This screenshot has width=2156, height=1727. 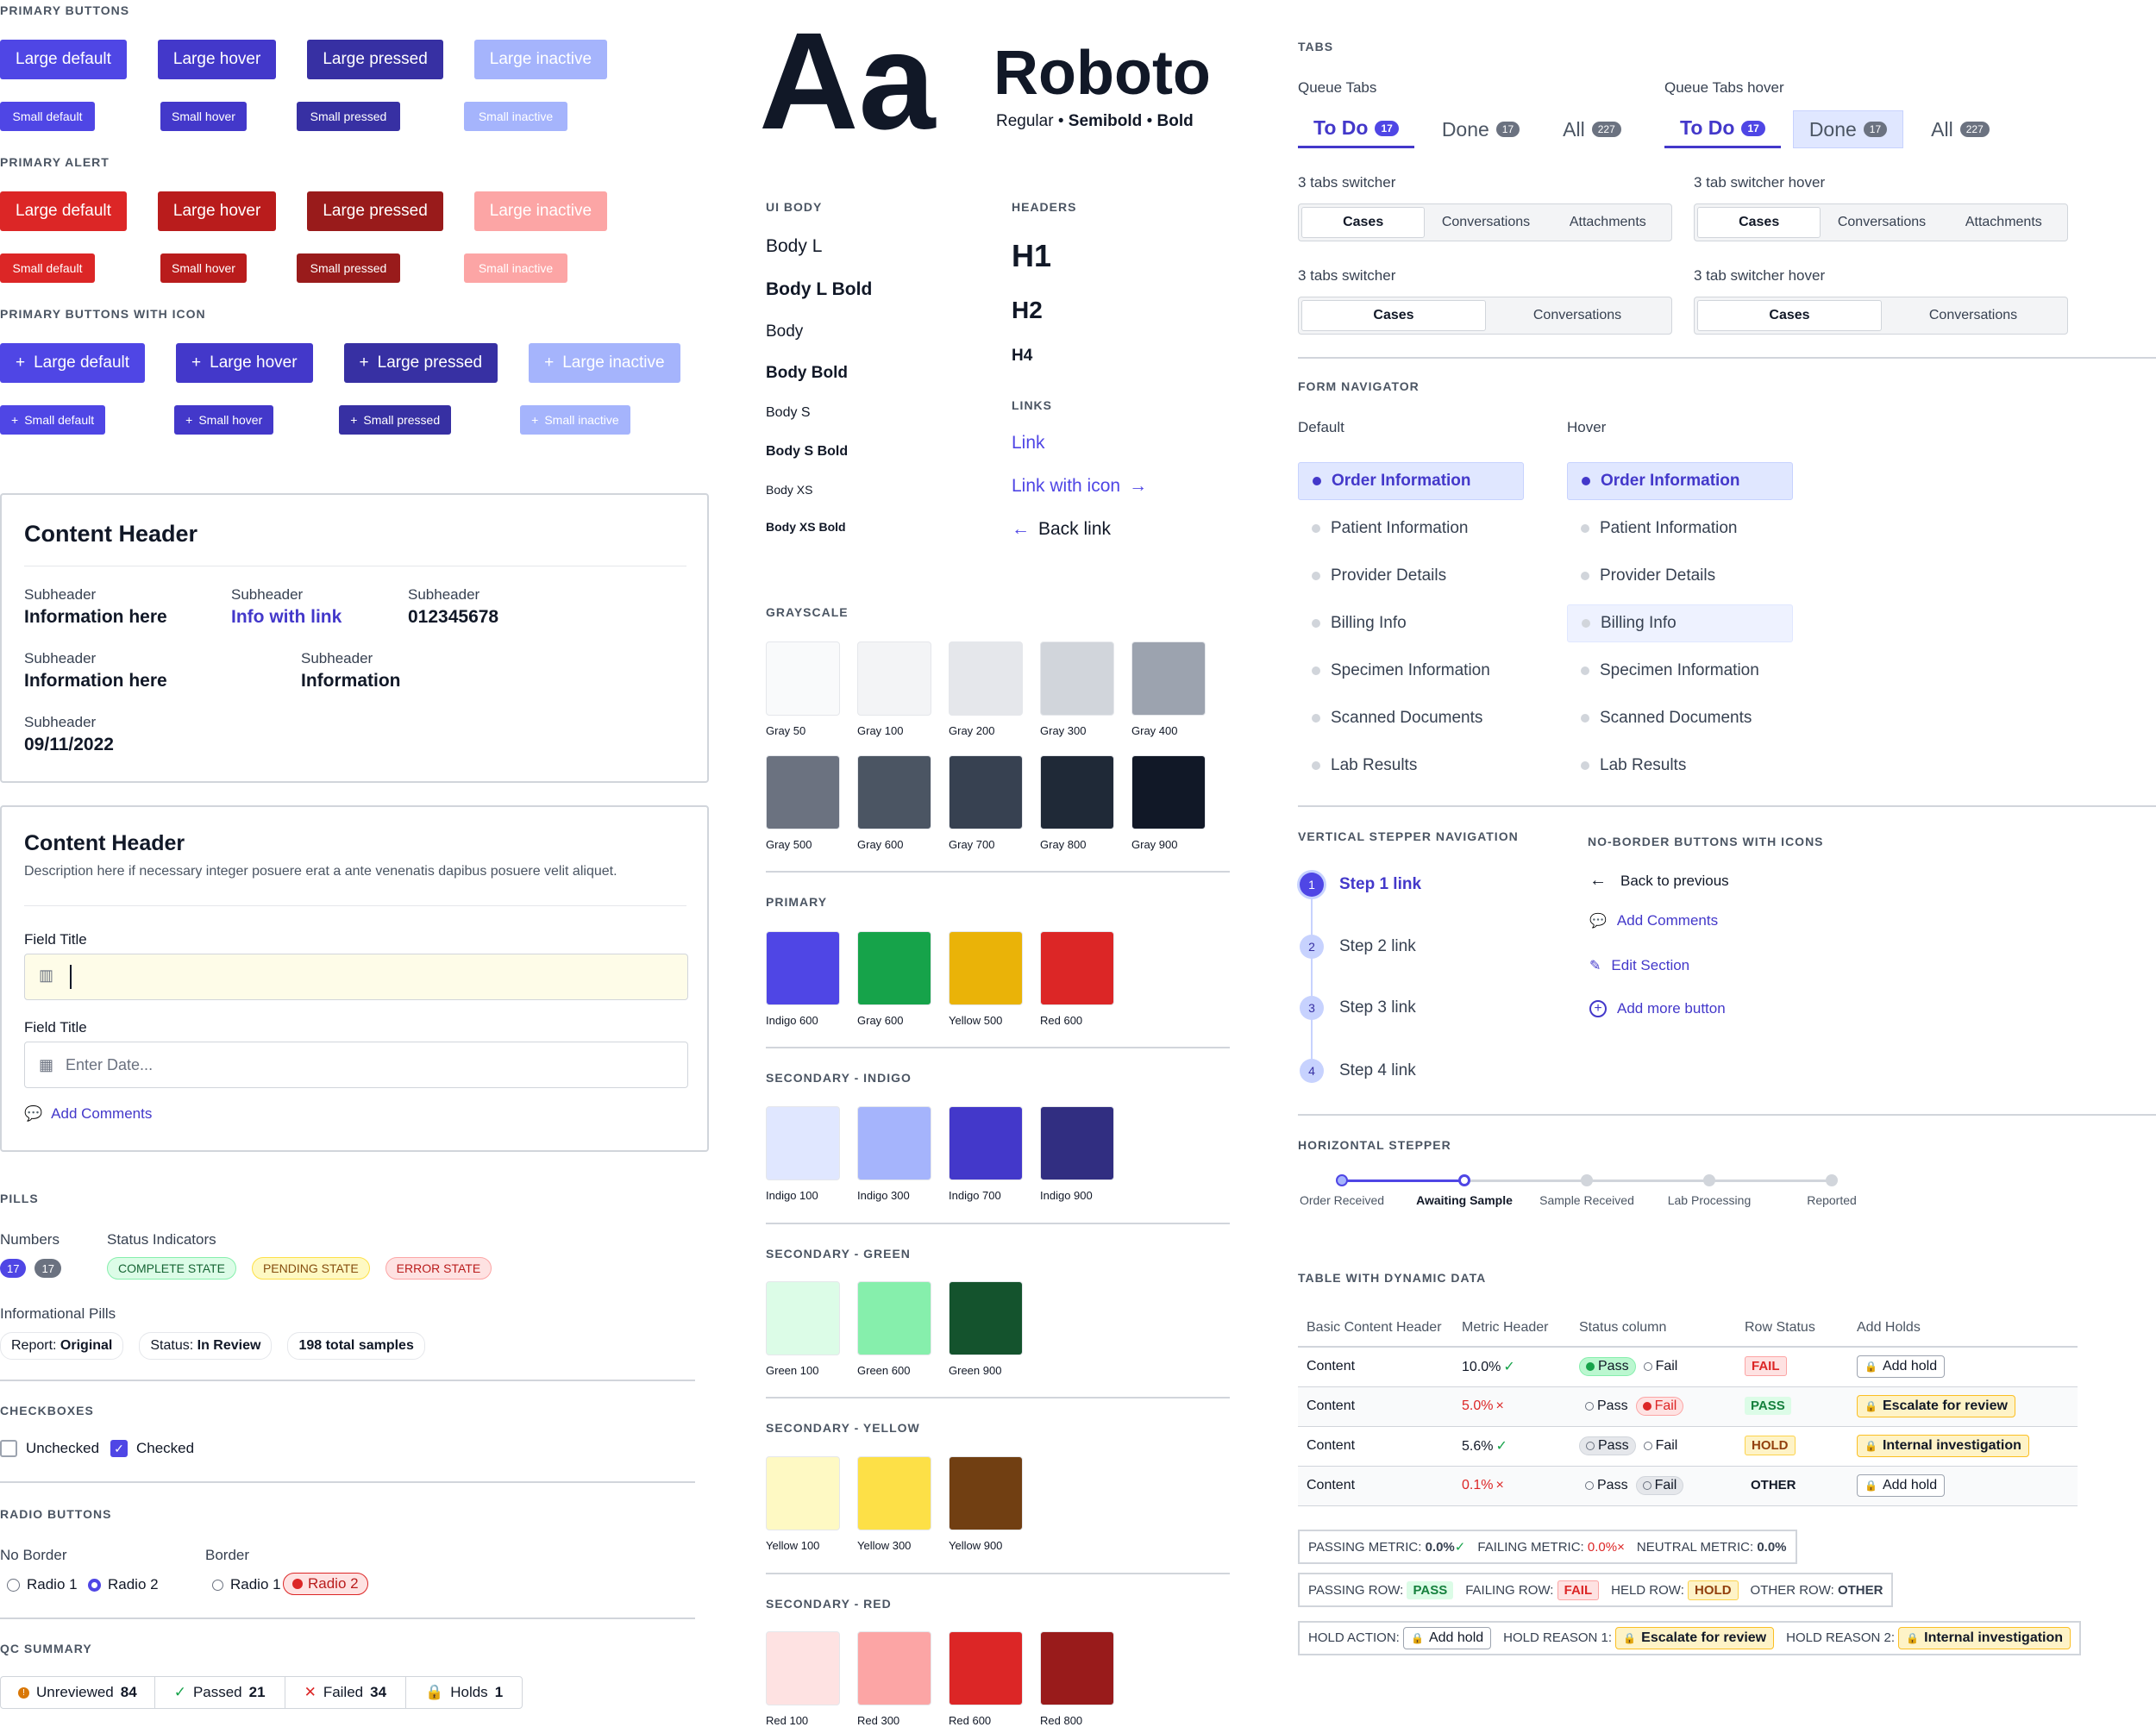 What do you see at coordinates (49, 1448) in the screenshot?
I see `unchecked-checkbox: Unchecked` at bounding box center [49, 1448].